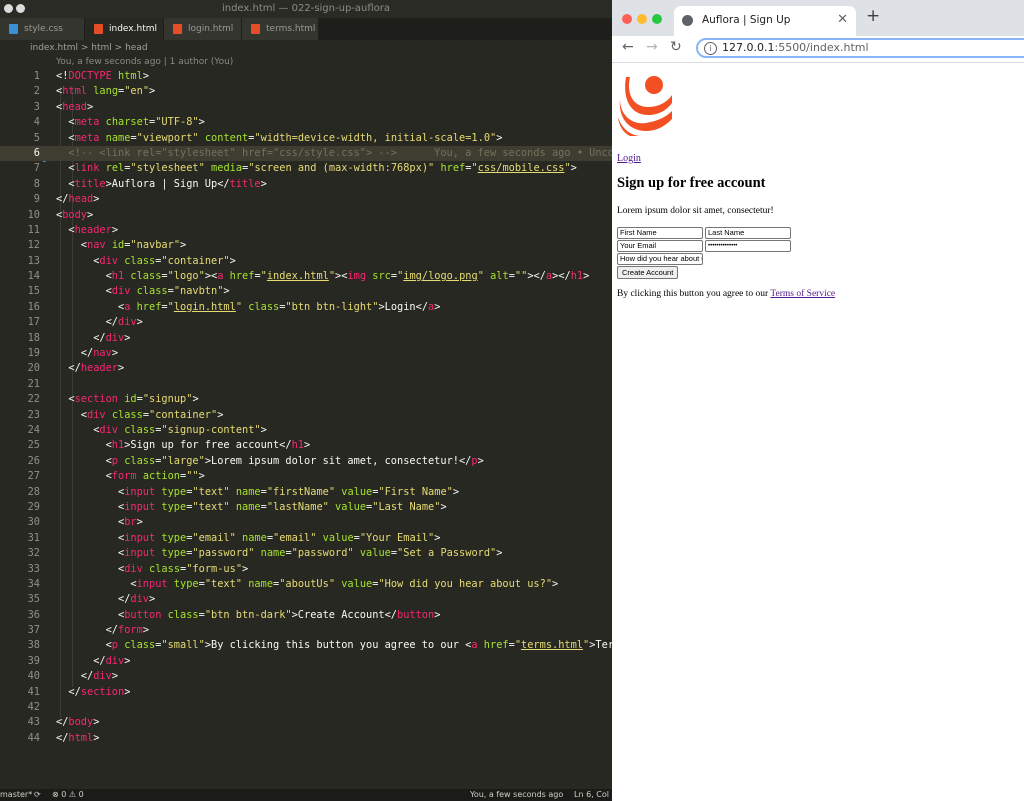  Describe the element at coordinates (306, 445) in the screenshot. I see `code-line: 25 <h1>Sign up for free account</h1>` at that location.